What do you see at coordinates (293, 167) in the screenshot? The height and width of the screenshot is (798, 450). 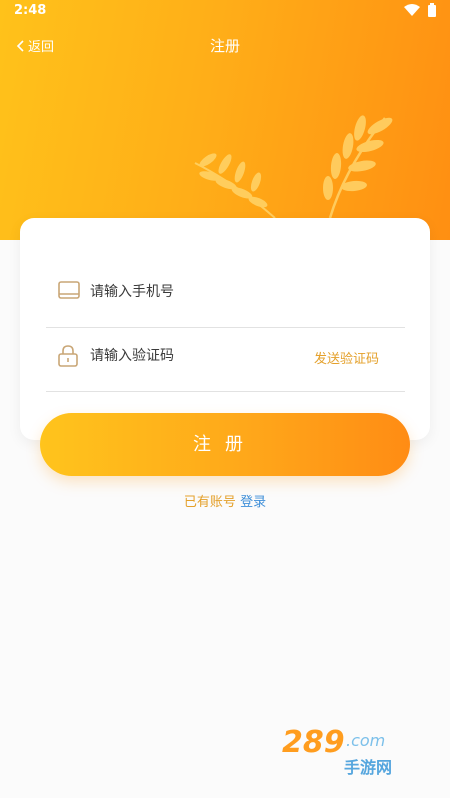 I see `wheat-illustration` at bounding box center [293, 167].